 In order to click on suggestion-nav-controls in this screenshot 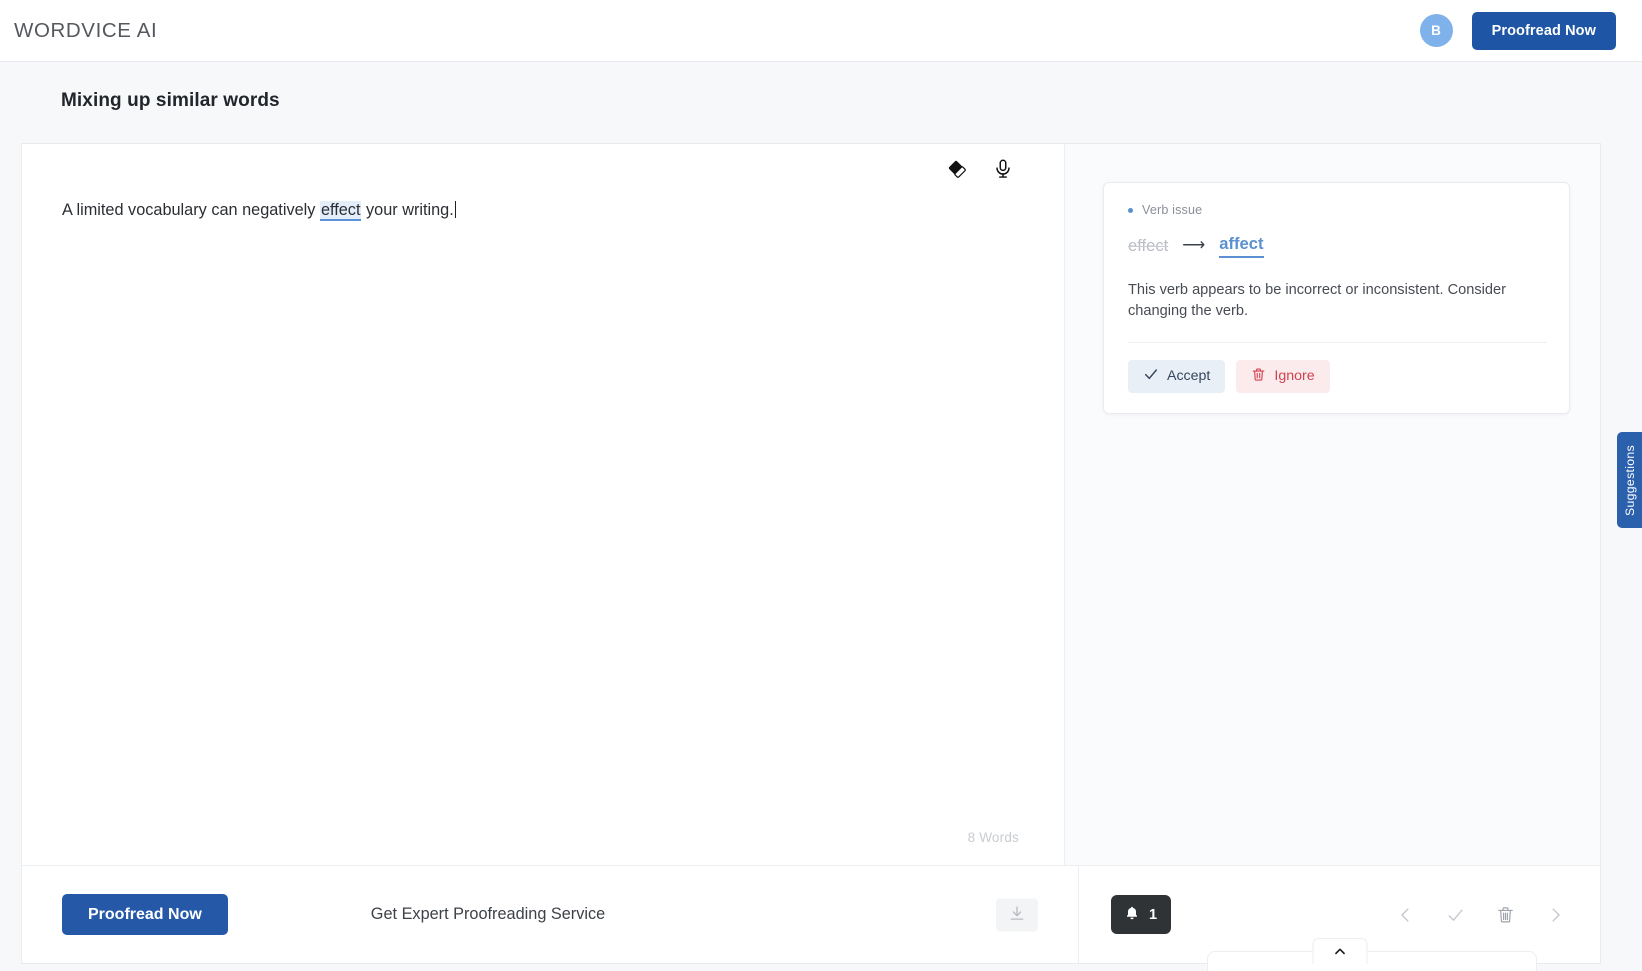, I will do `click(1480, 914)`.